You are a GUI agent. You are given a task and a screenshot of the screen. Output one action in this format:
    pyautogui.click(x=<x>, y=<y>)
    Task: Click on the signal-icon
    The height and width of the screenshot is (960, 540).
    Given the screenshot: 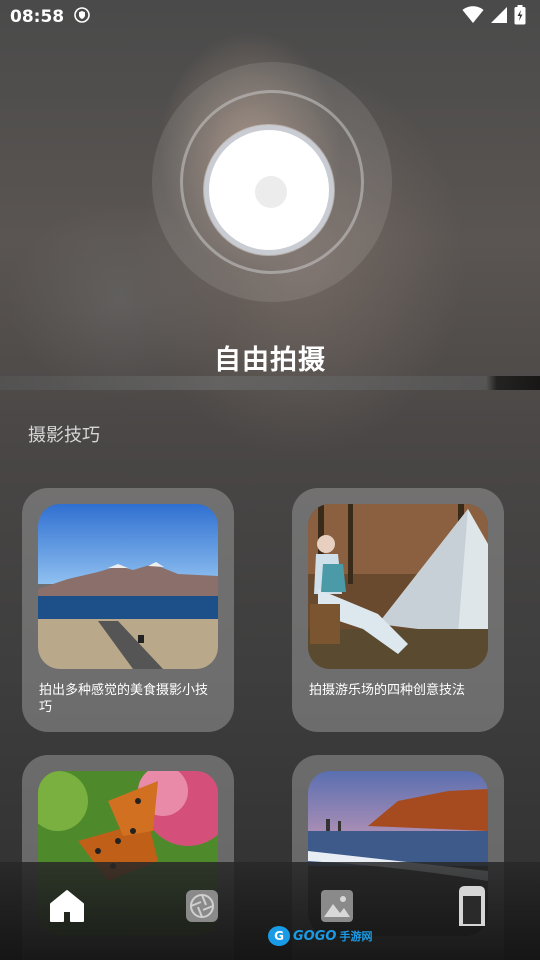 What is the action you would take?
    pyautogui.click(x=499, y=17)
    